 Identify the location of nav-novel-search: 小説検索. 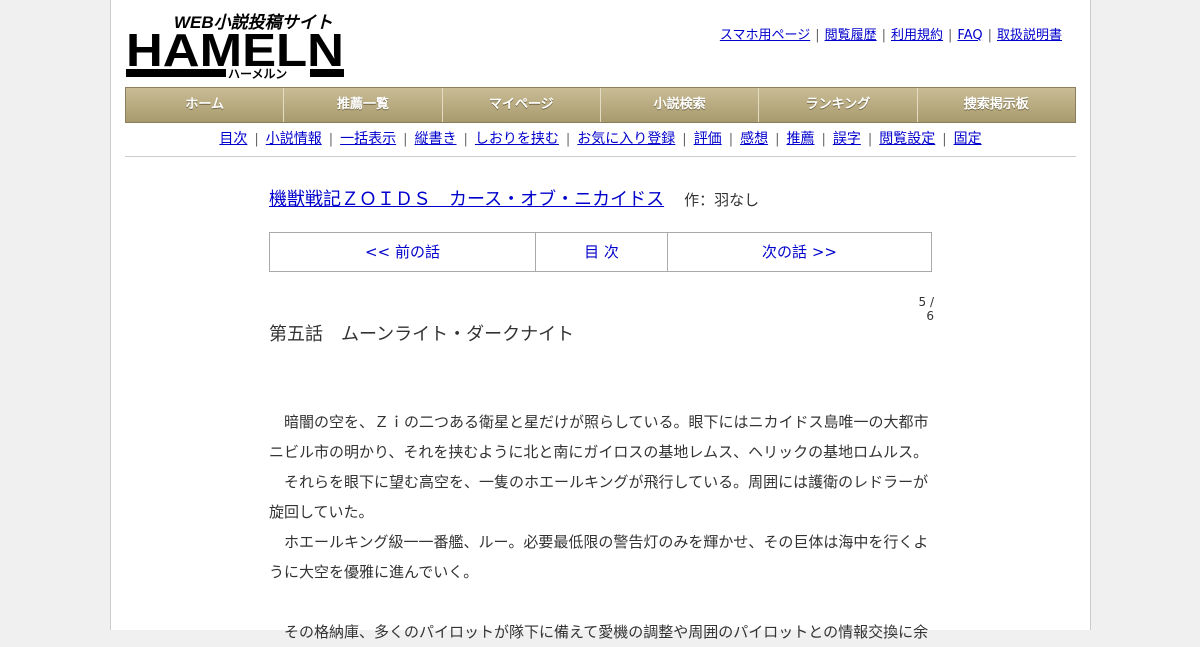
(680, 105).